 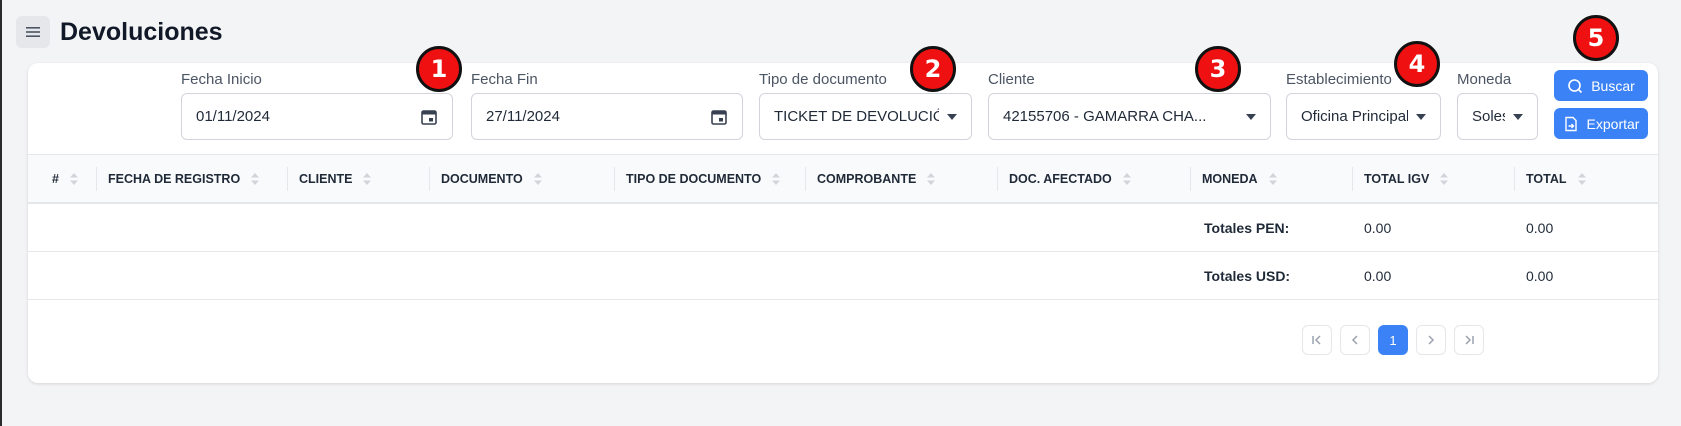 What do you see at coordinates (1417, 64) in the screenshot?
I see `annotation-badge-4: 4` at bounding box center [1417, 64].